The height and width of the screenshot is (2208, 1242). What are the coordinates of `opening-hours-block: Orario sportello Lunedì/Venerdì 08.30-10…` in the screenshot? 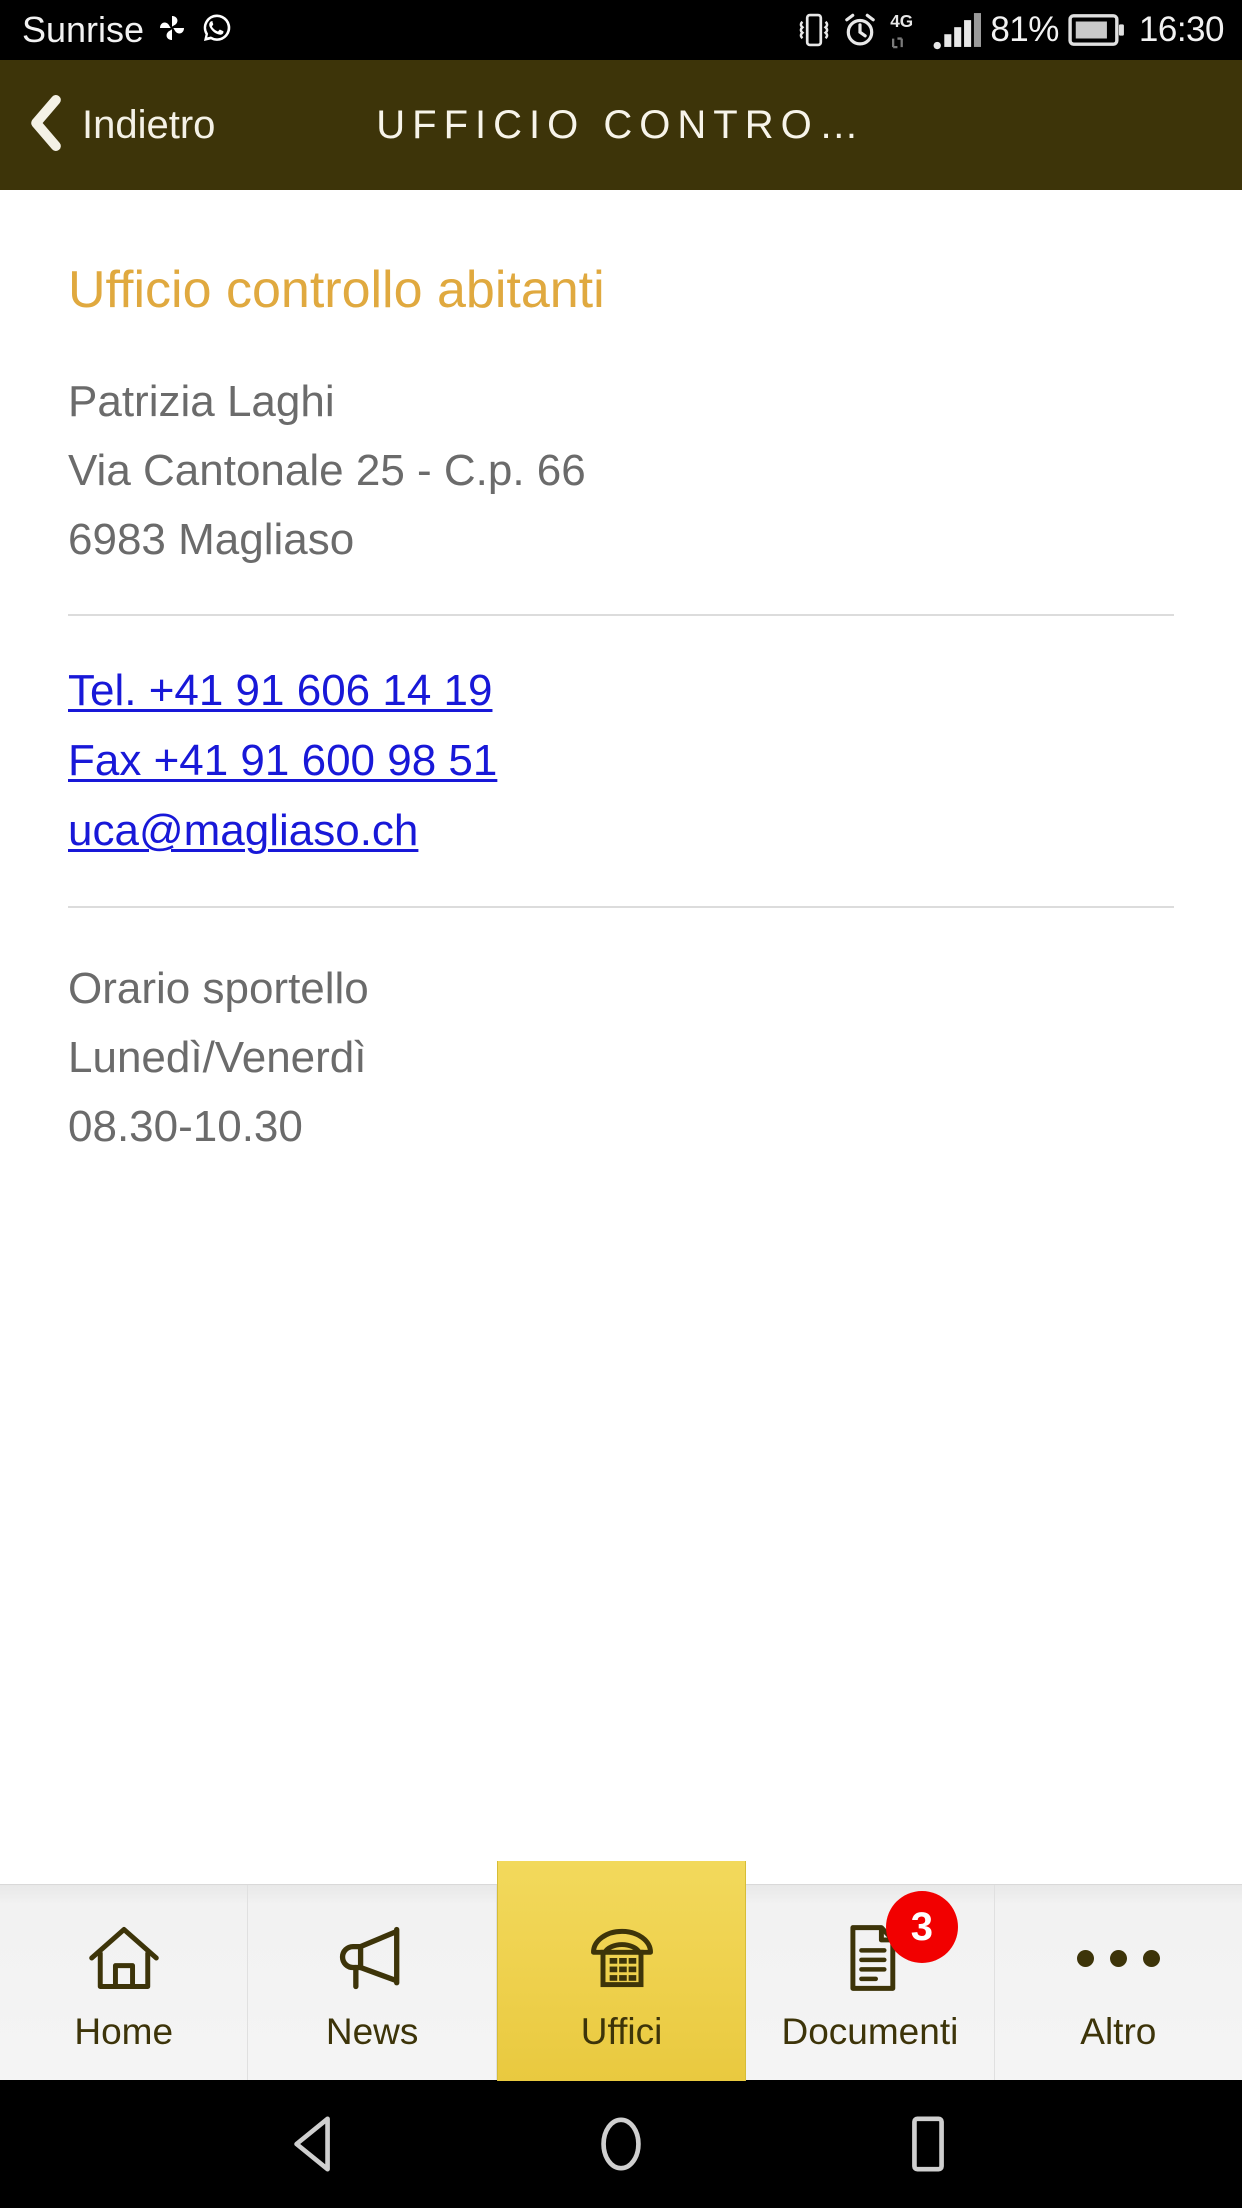 It's located at (621, 1057).